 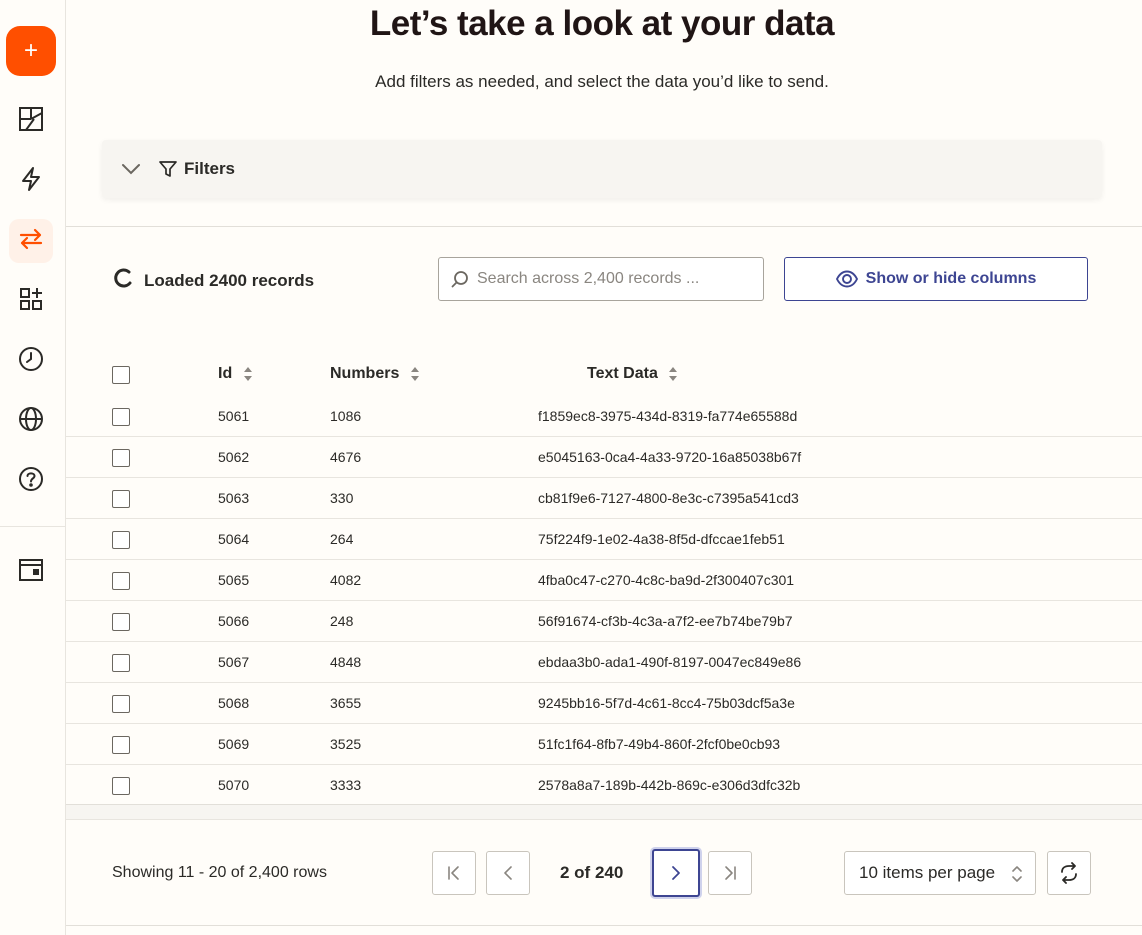 I want to click on cell-text-data: 9245bb16-5f7d-4c61-8cc4-75b03dcf5a3e, so click(x=666, y=703).